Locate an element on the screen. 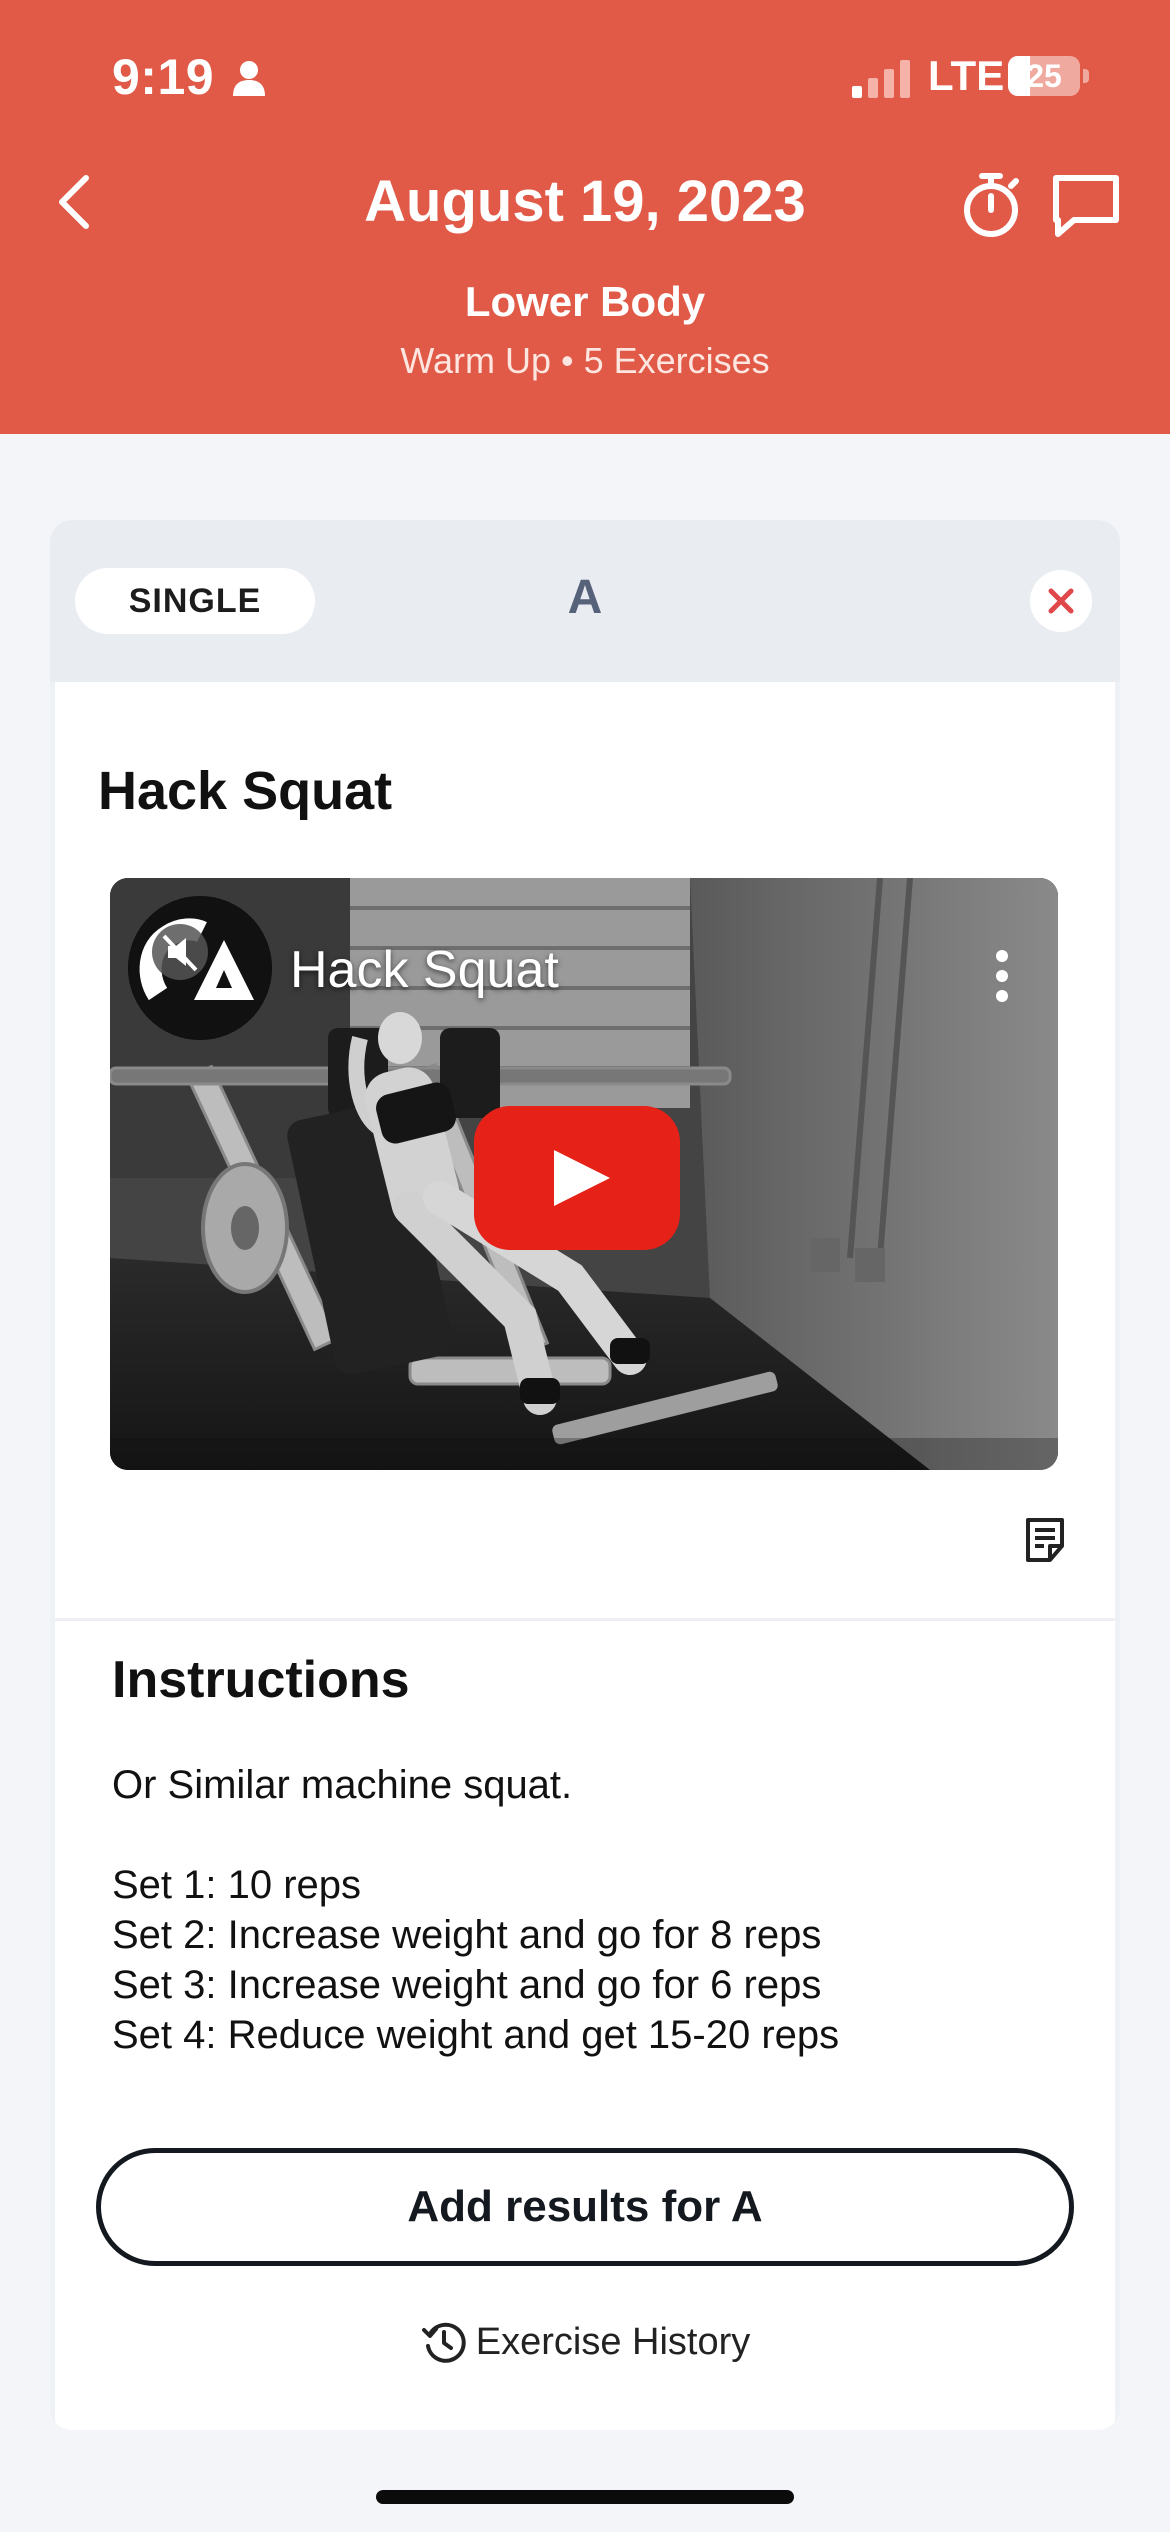  instruction-line: Or Similar machine squat. is located at coordinates (342, 1785).